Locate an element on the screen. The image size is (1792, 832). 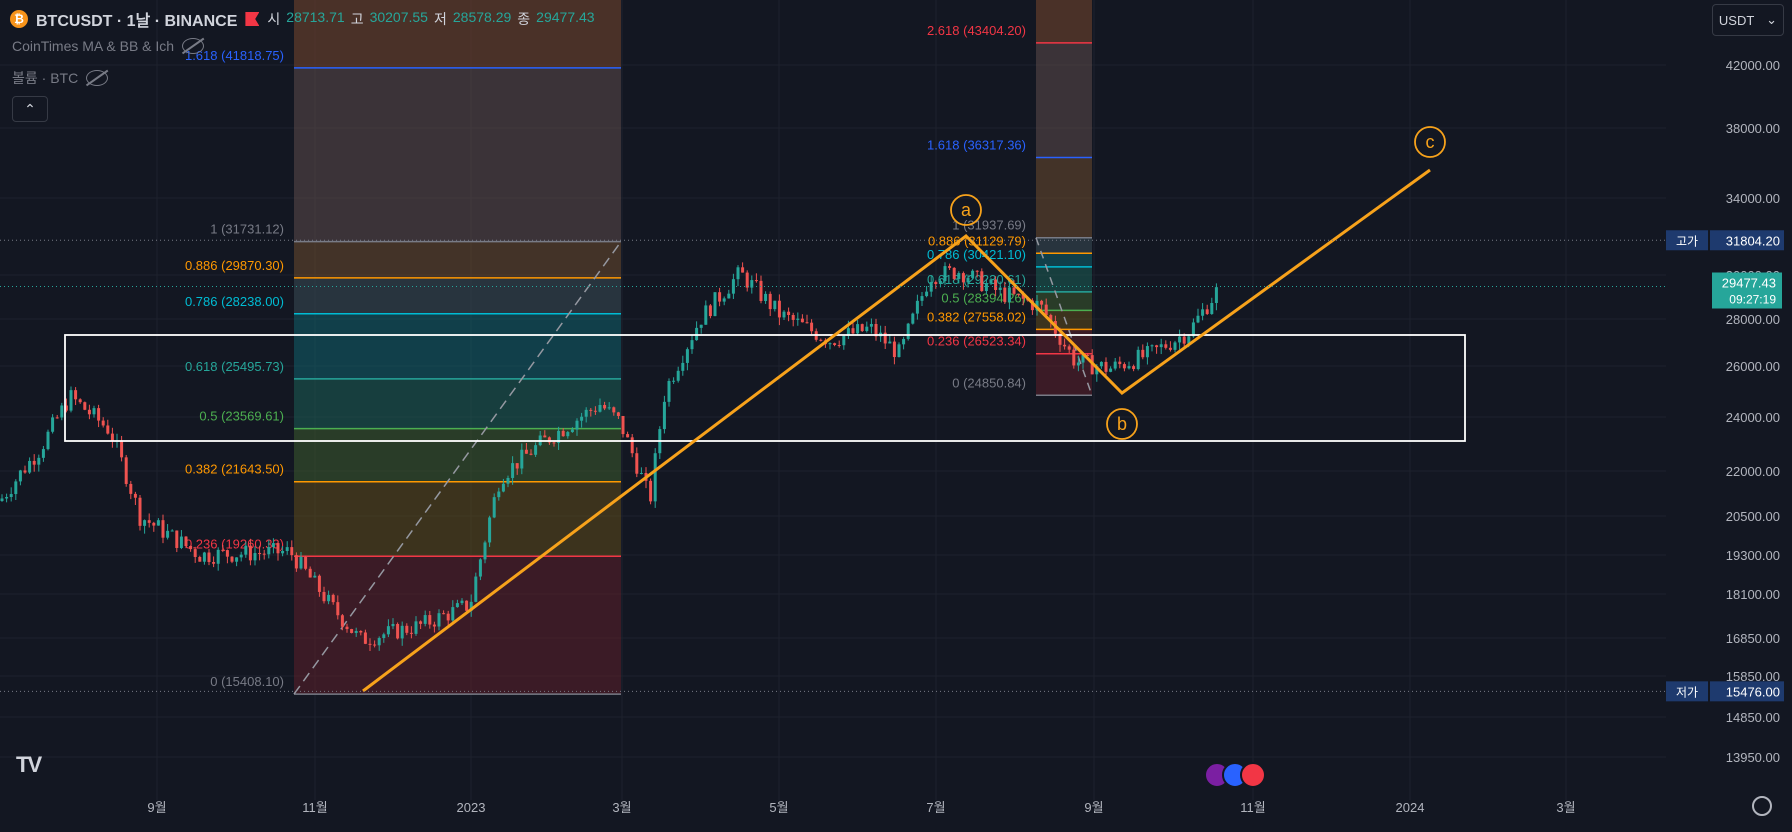
time-tick-label: 7월 is located at coordinates (935, 807).